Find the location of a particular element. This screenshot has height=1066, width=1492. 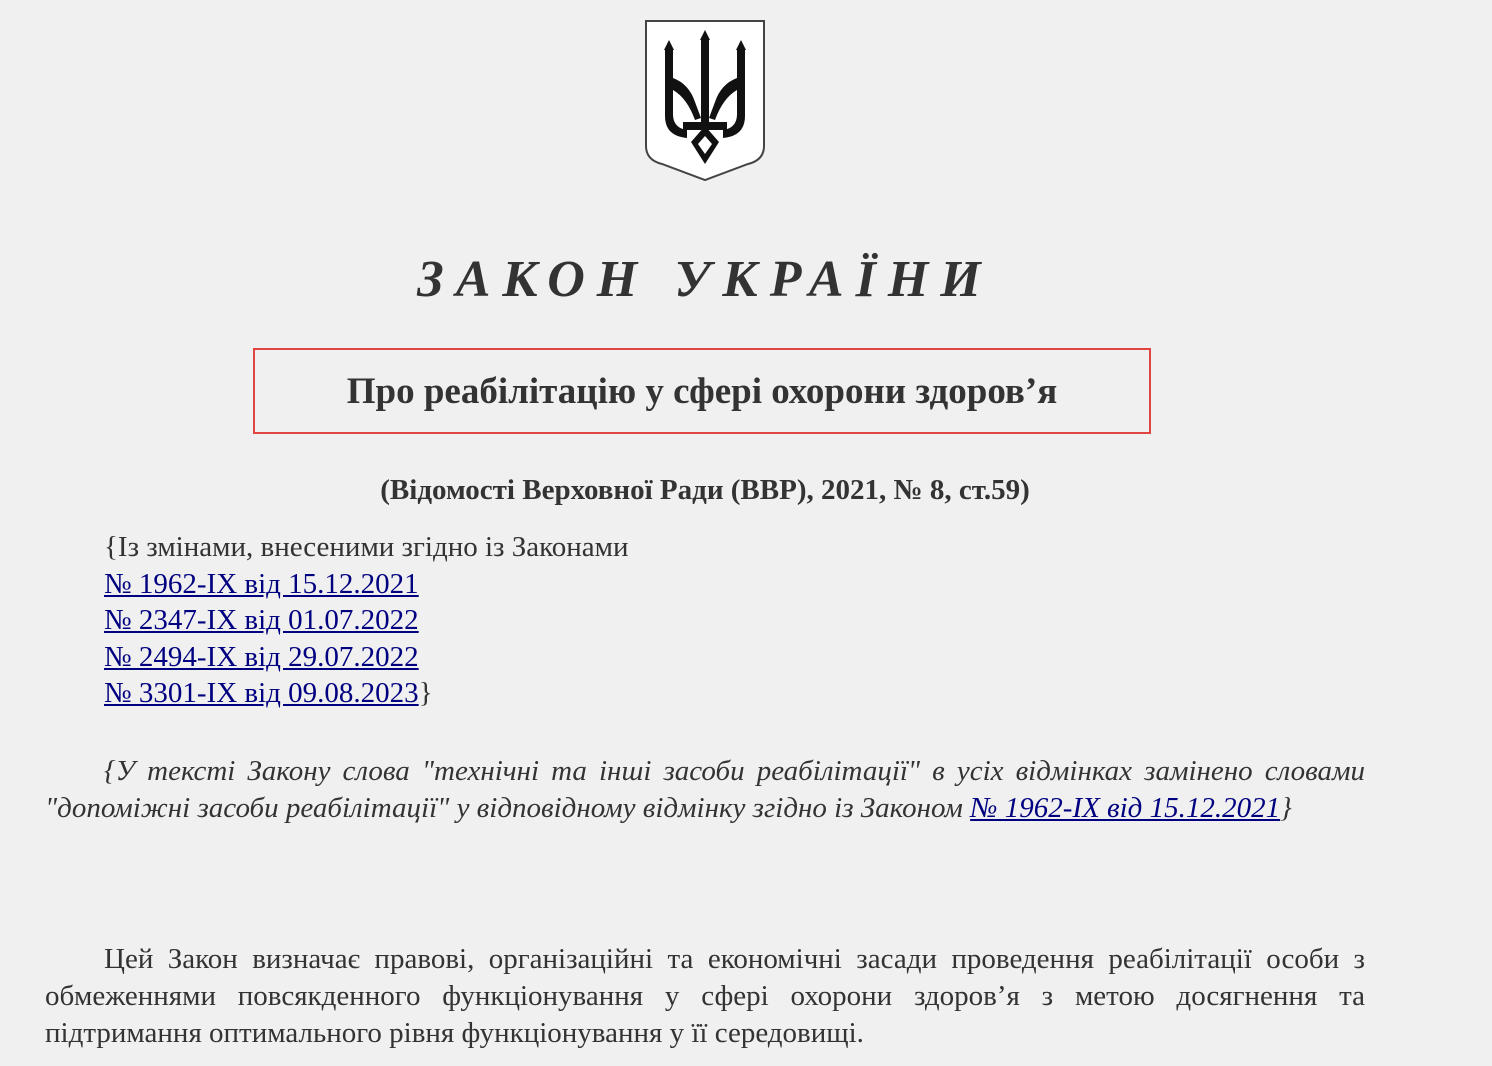

amendment-link-1962: № 1962-IX від 15.12.2021 is located at coordinates (261, 584).